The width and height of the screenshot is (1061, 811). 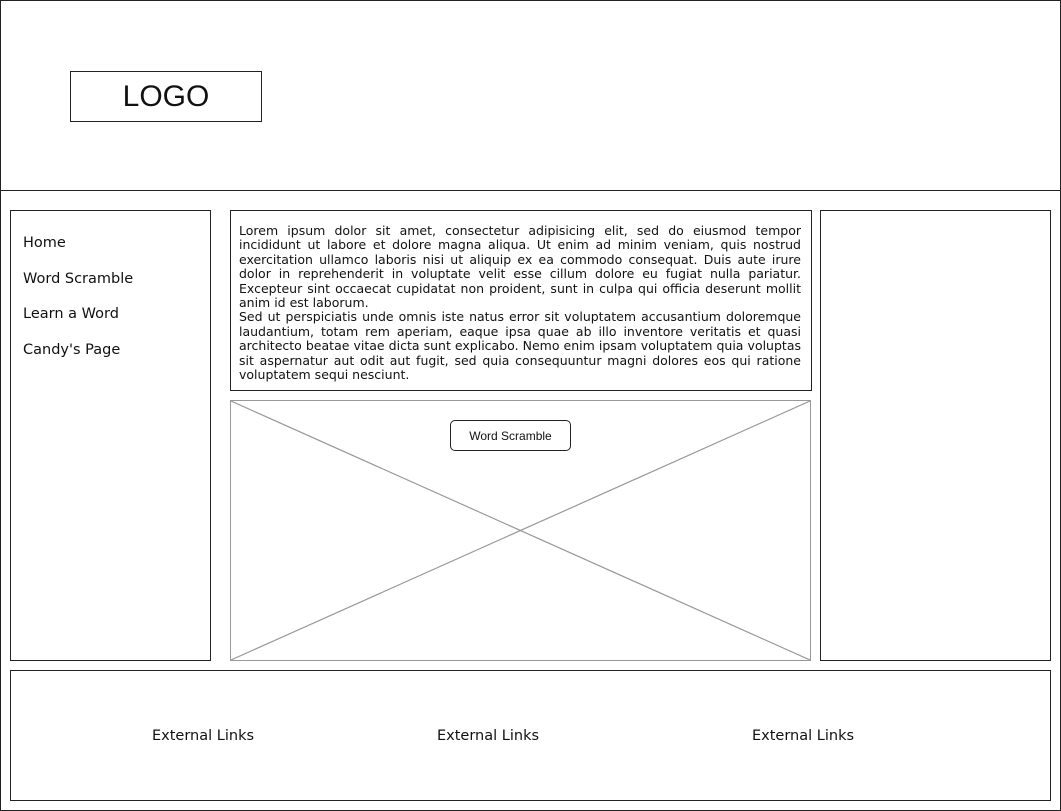 I want to click on sidebar-item-home: Home, so click(x=44, y=243).